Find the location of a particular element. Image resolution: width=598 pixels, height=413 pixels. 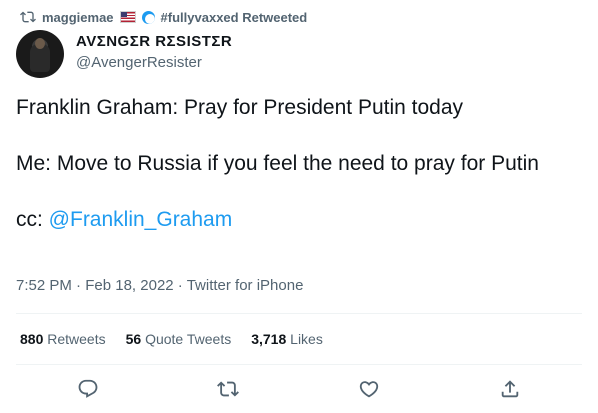

likes-stat: 3,718 Likes is located at coordinates (287, 339).